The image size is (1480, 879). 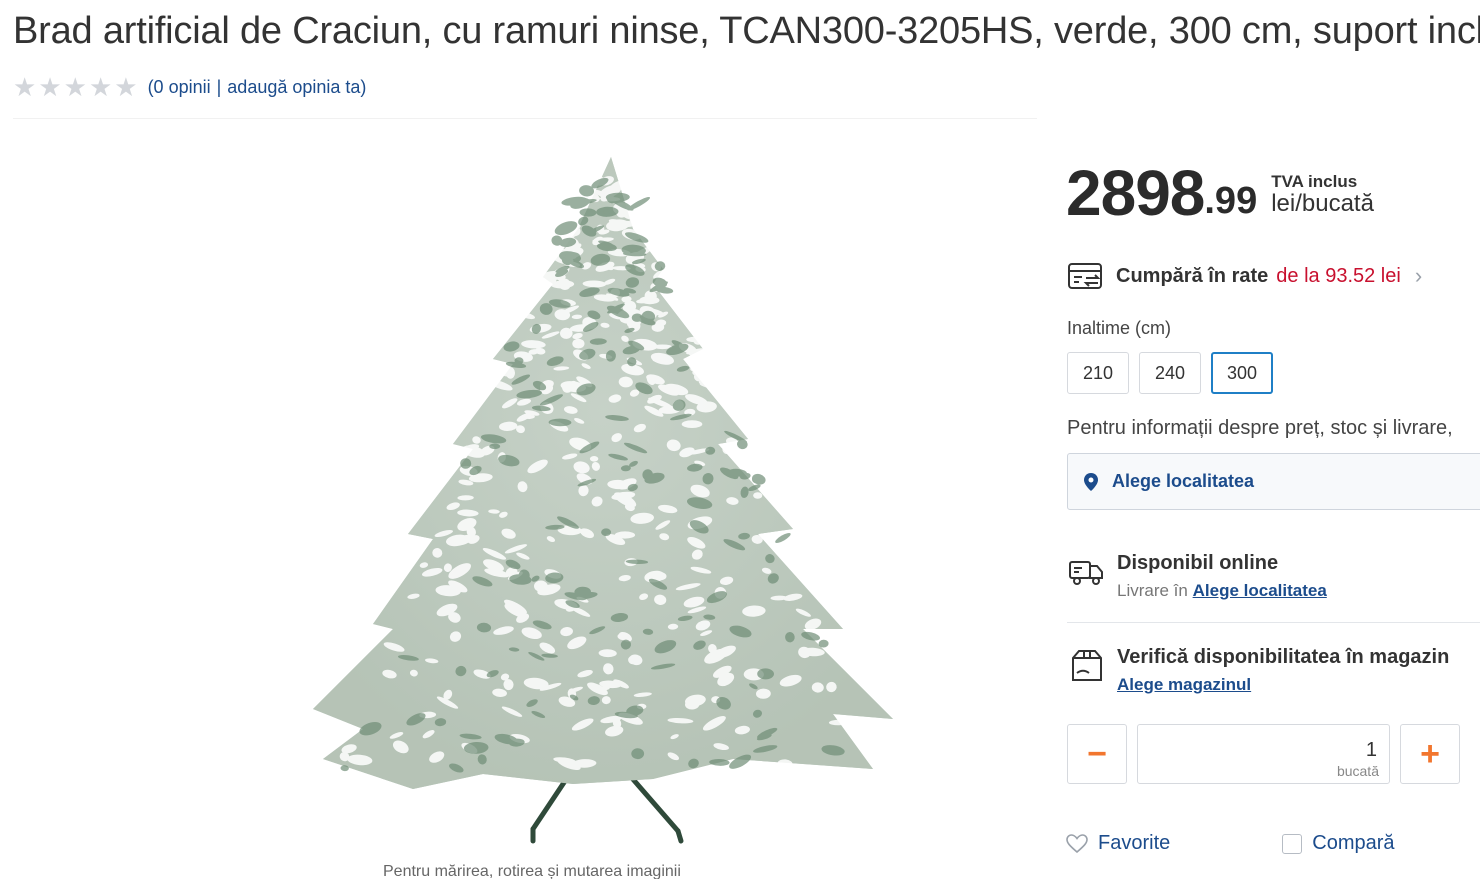 I want to click on installments-label: Cumpără în rate, so click(x=1192, y=275).